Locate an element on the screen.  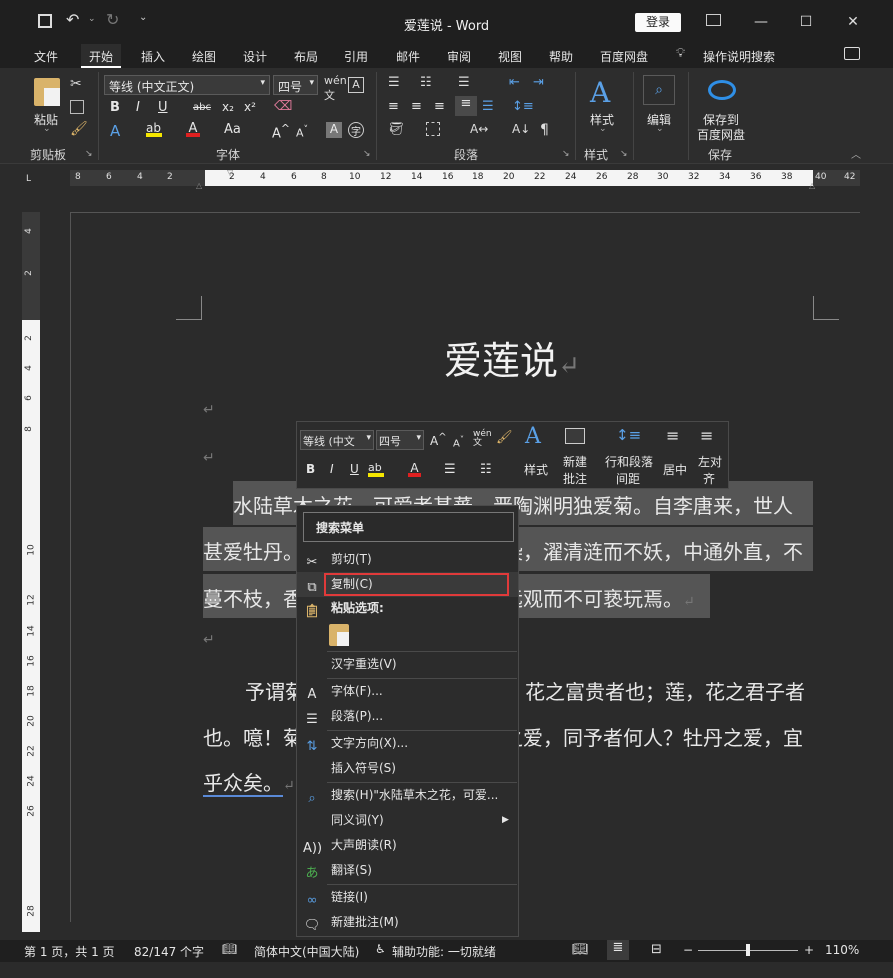
styles-launcher-icon: ↘ is located at coordinates (624, 154).